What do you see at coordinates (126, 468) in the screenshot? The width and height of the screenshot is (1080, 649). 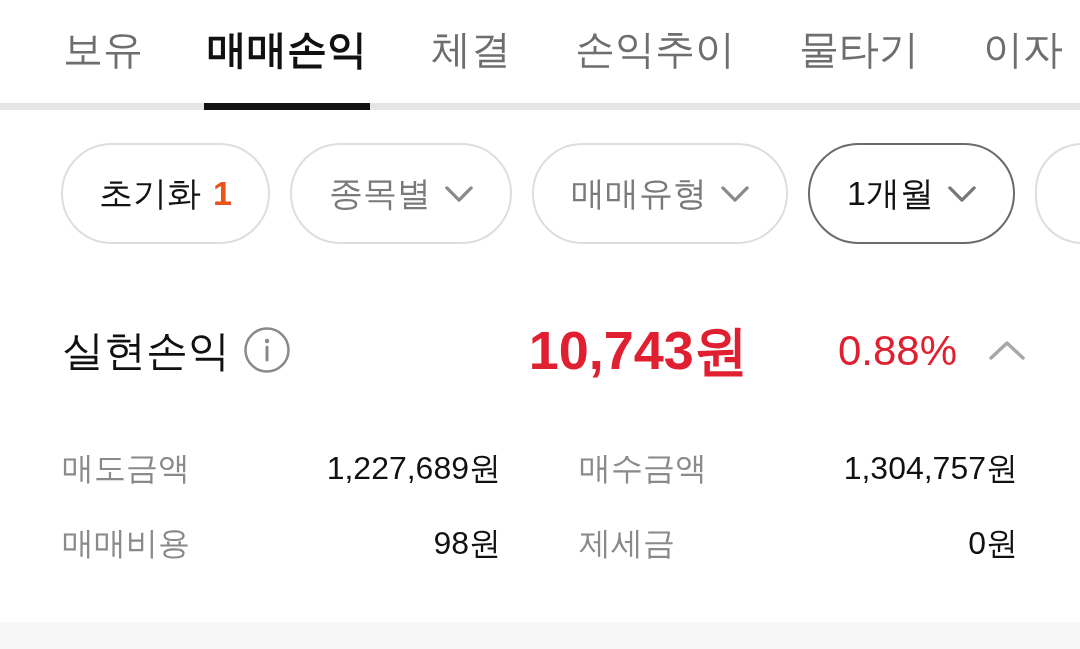 I see `detail-label: 매도금액` at bounding box center [126, 468].